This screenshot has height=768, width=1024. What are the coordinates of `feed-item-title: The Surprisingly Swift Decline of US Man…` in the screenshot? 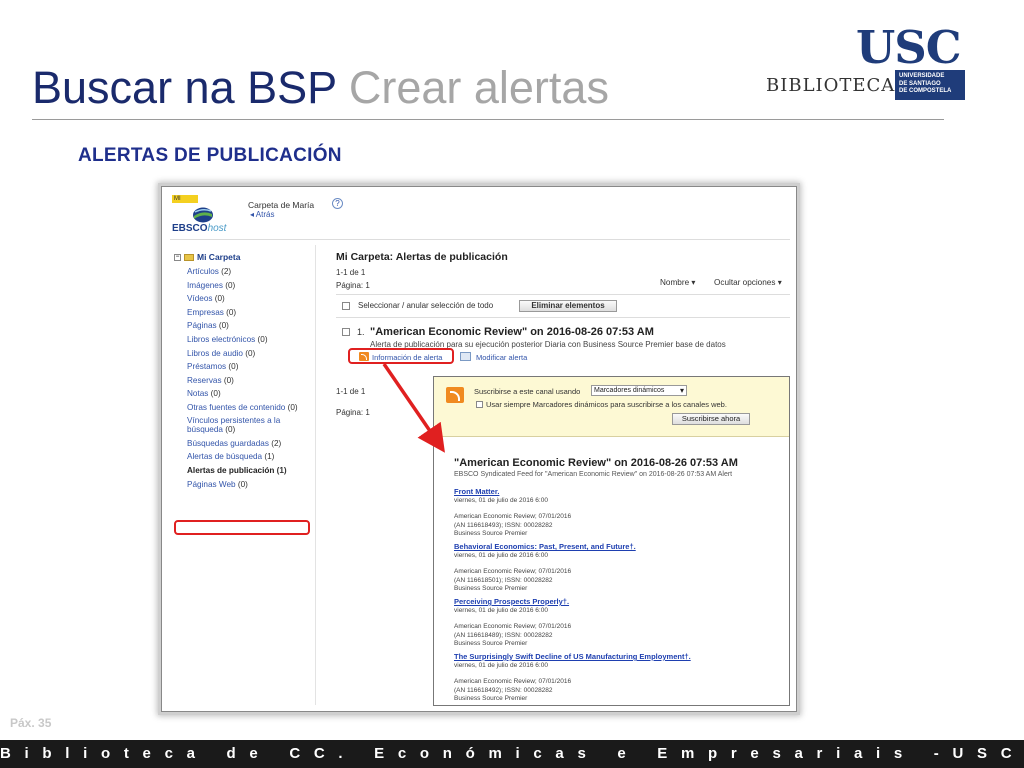 It's located at (619, 657).